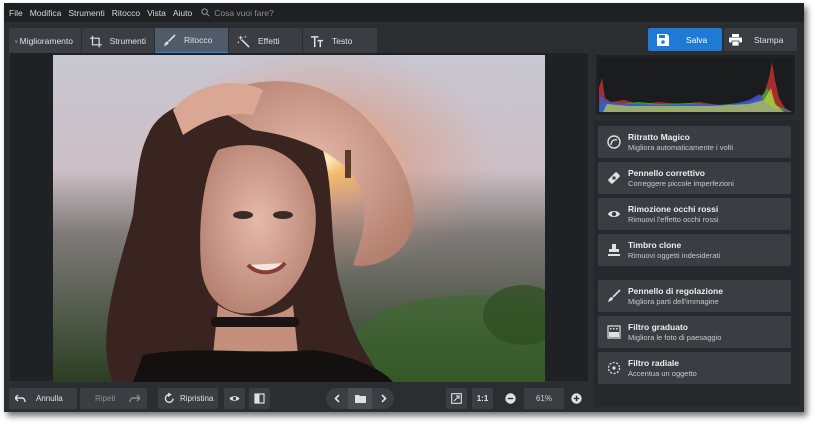 The height and width of the screenshot is (426, 815). What do you see at coordinates (205, 12) in the screenshot?
I see `search-icon` at bounding box center [205, 12].